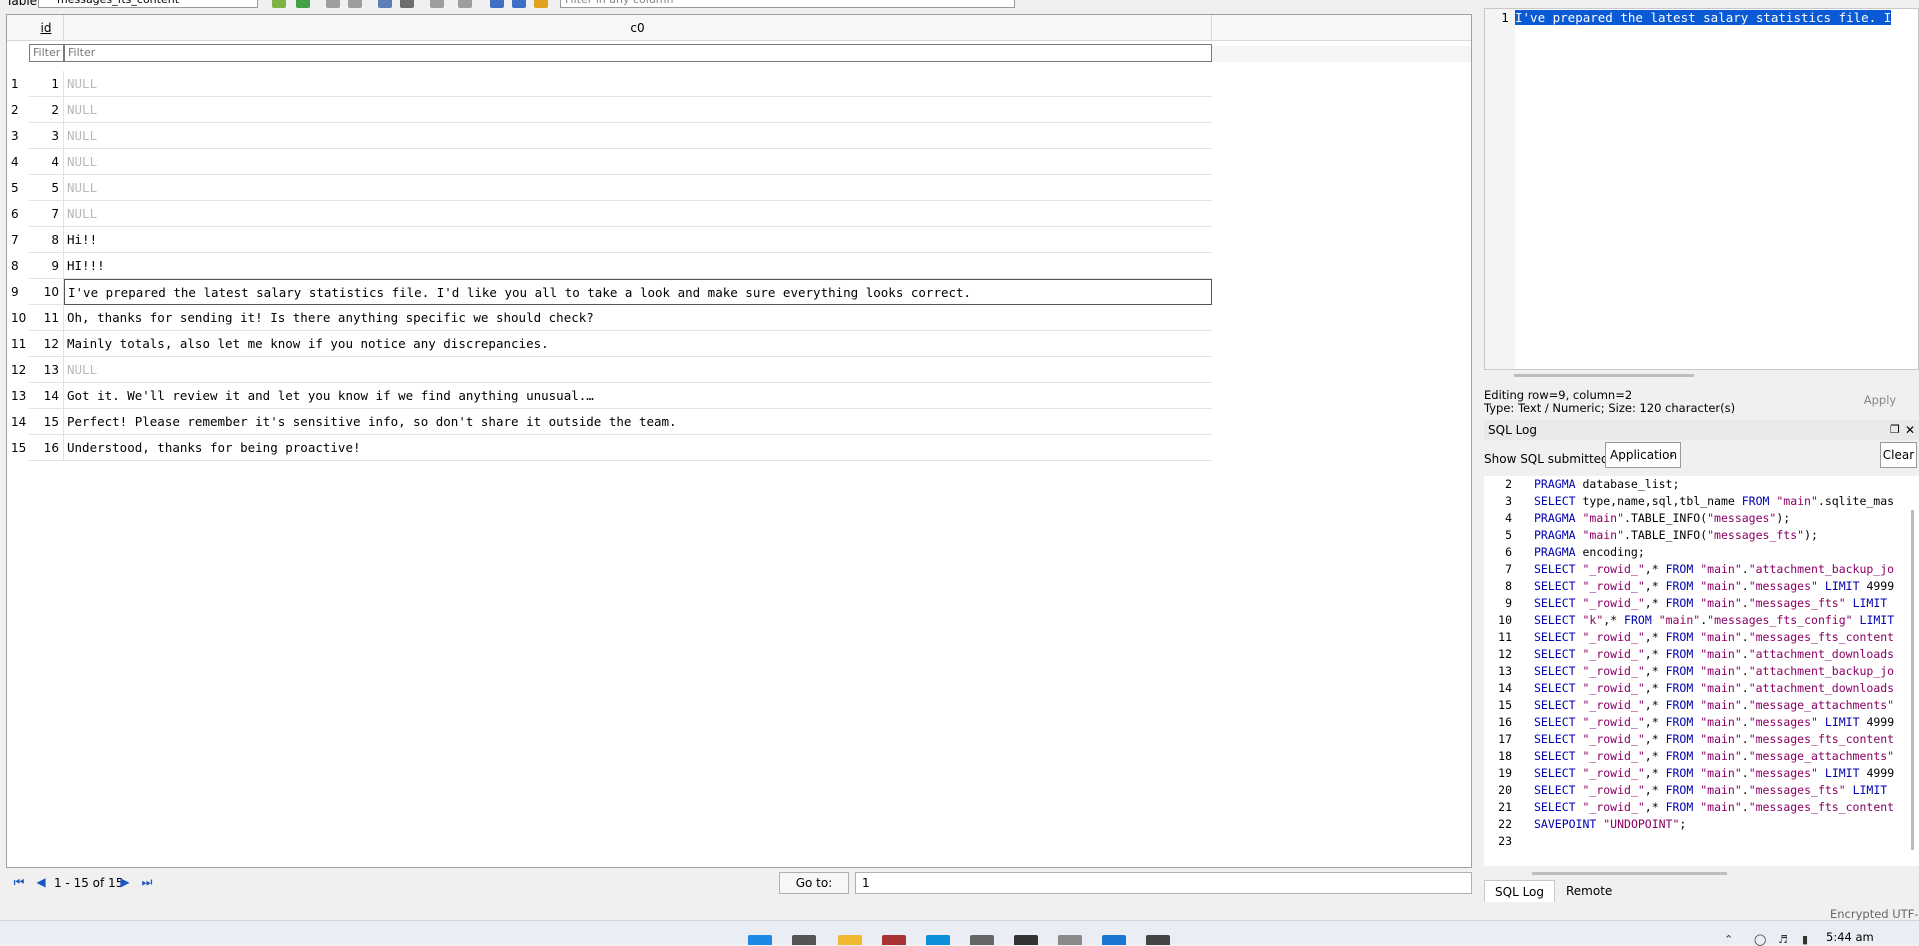  What do you see at coordinates (18, 292) in the screenshot?
I see `row-number: 9` at bounding box center [18, 292].